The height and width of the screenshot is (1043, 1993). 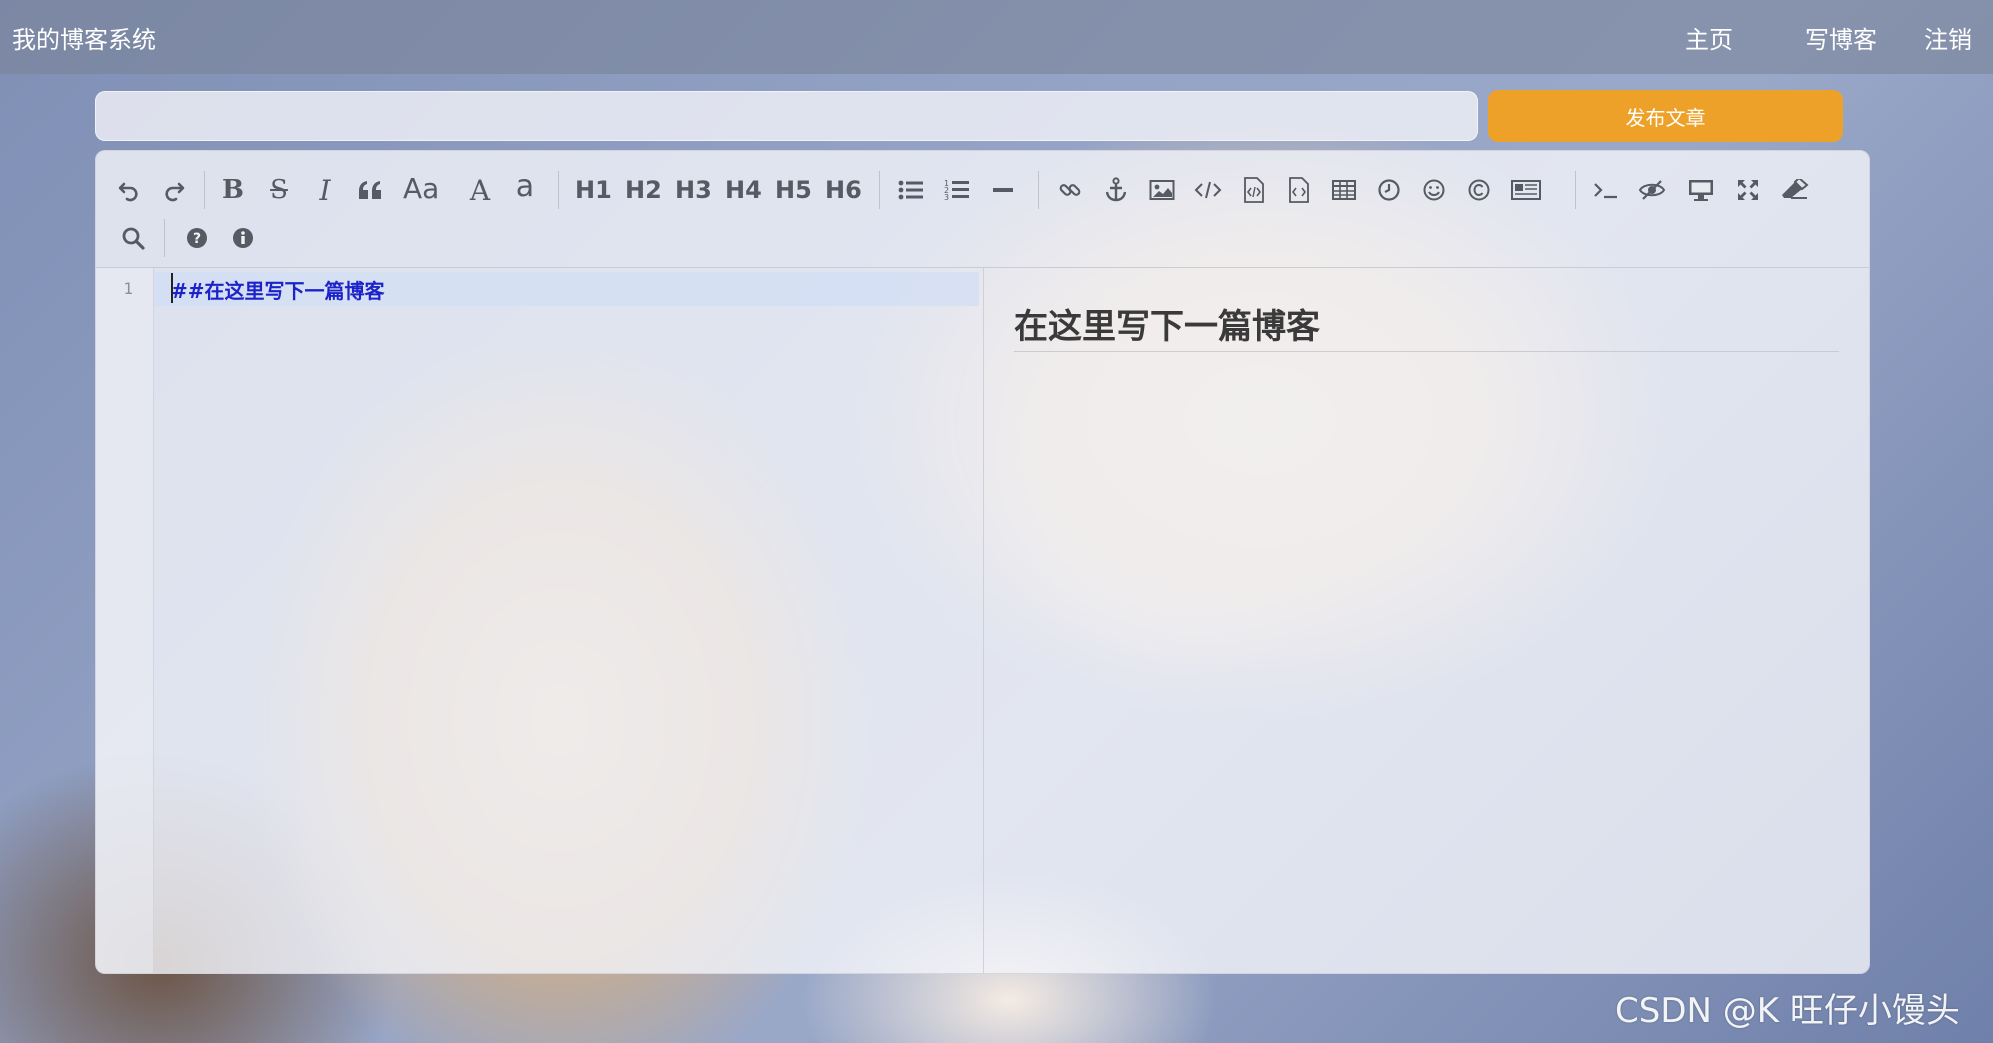 What do you see at coordinates (1526, 190) in the screenshot?
I see `pagebreak-icon` at bounding box center [1526, 190].